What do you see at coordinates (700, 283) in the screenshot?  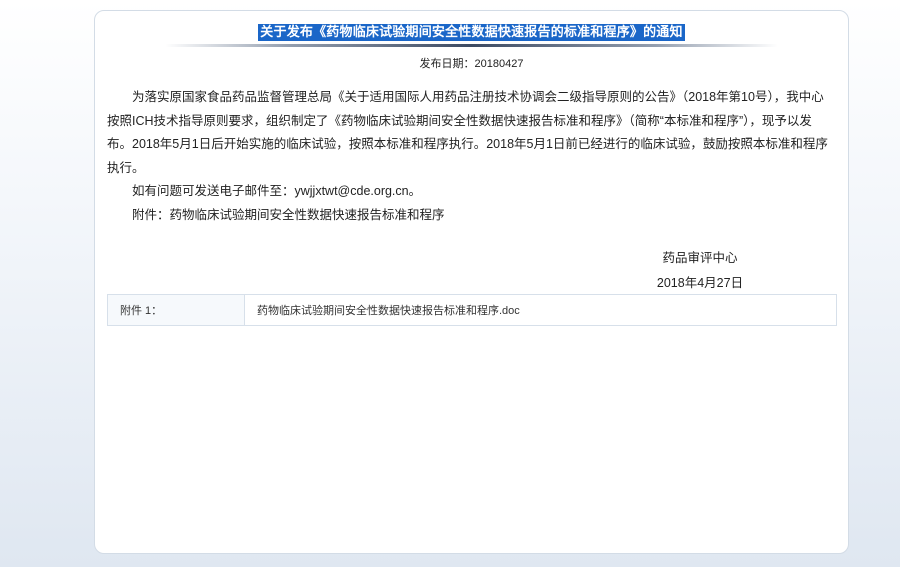 I see `signature-date: 2018年4月27日` at bounding box center [700, 283].